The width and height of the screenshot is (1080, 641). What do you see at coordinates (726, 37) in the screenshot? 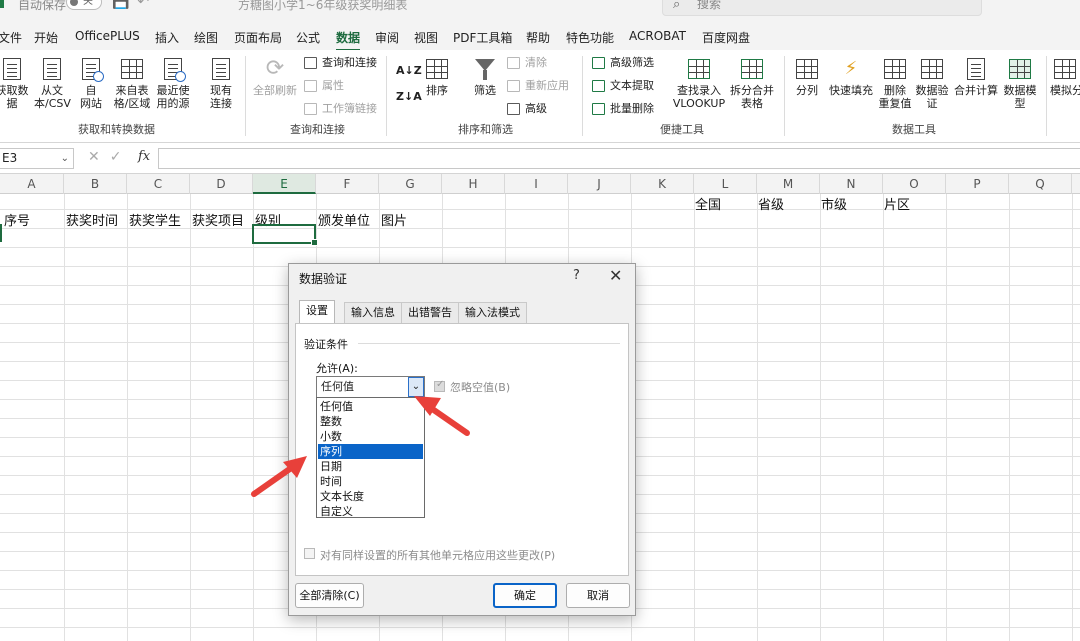
I see `tab-baidu-netdisk: 百度网盘` at bounding box center [726, 37].